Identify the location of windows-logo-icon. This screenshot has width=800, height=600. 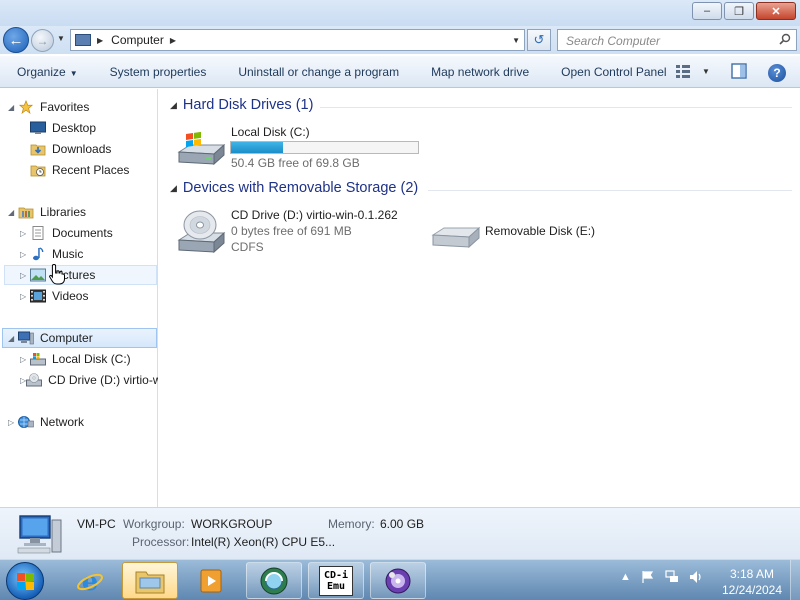
(25, 581).